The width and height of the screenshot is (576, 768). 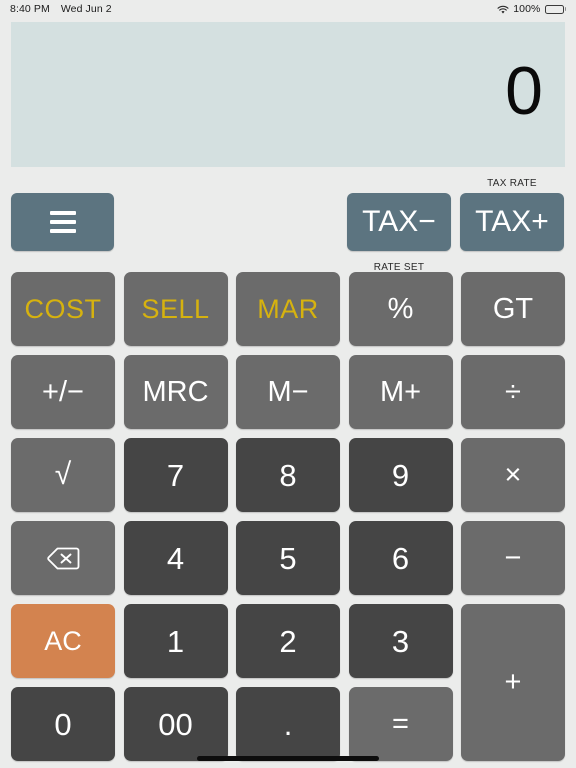 I want to click on key-label-ac: AC, so click(x=63, y=640).